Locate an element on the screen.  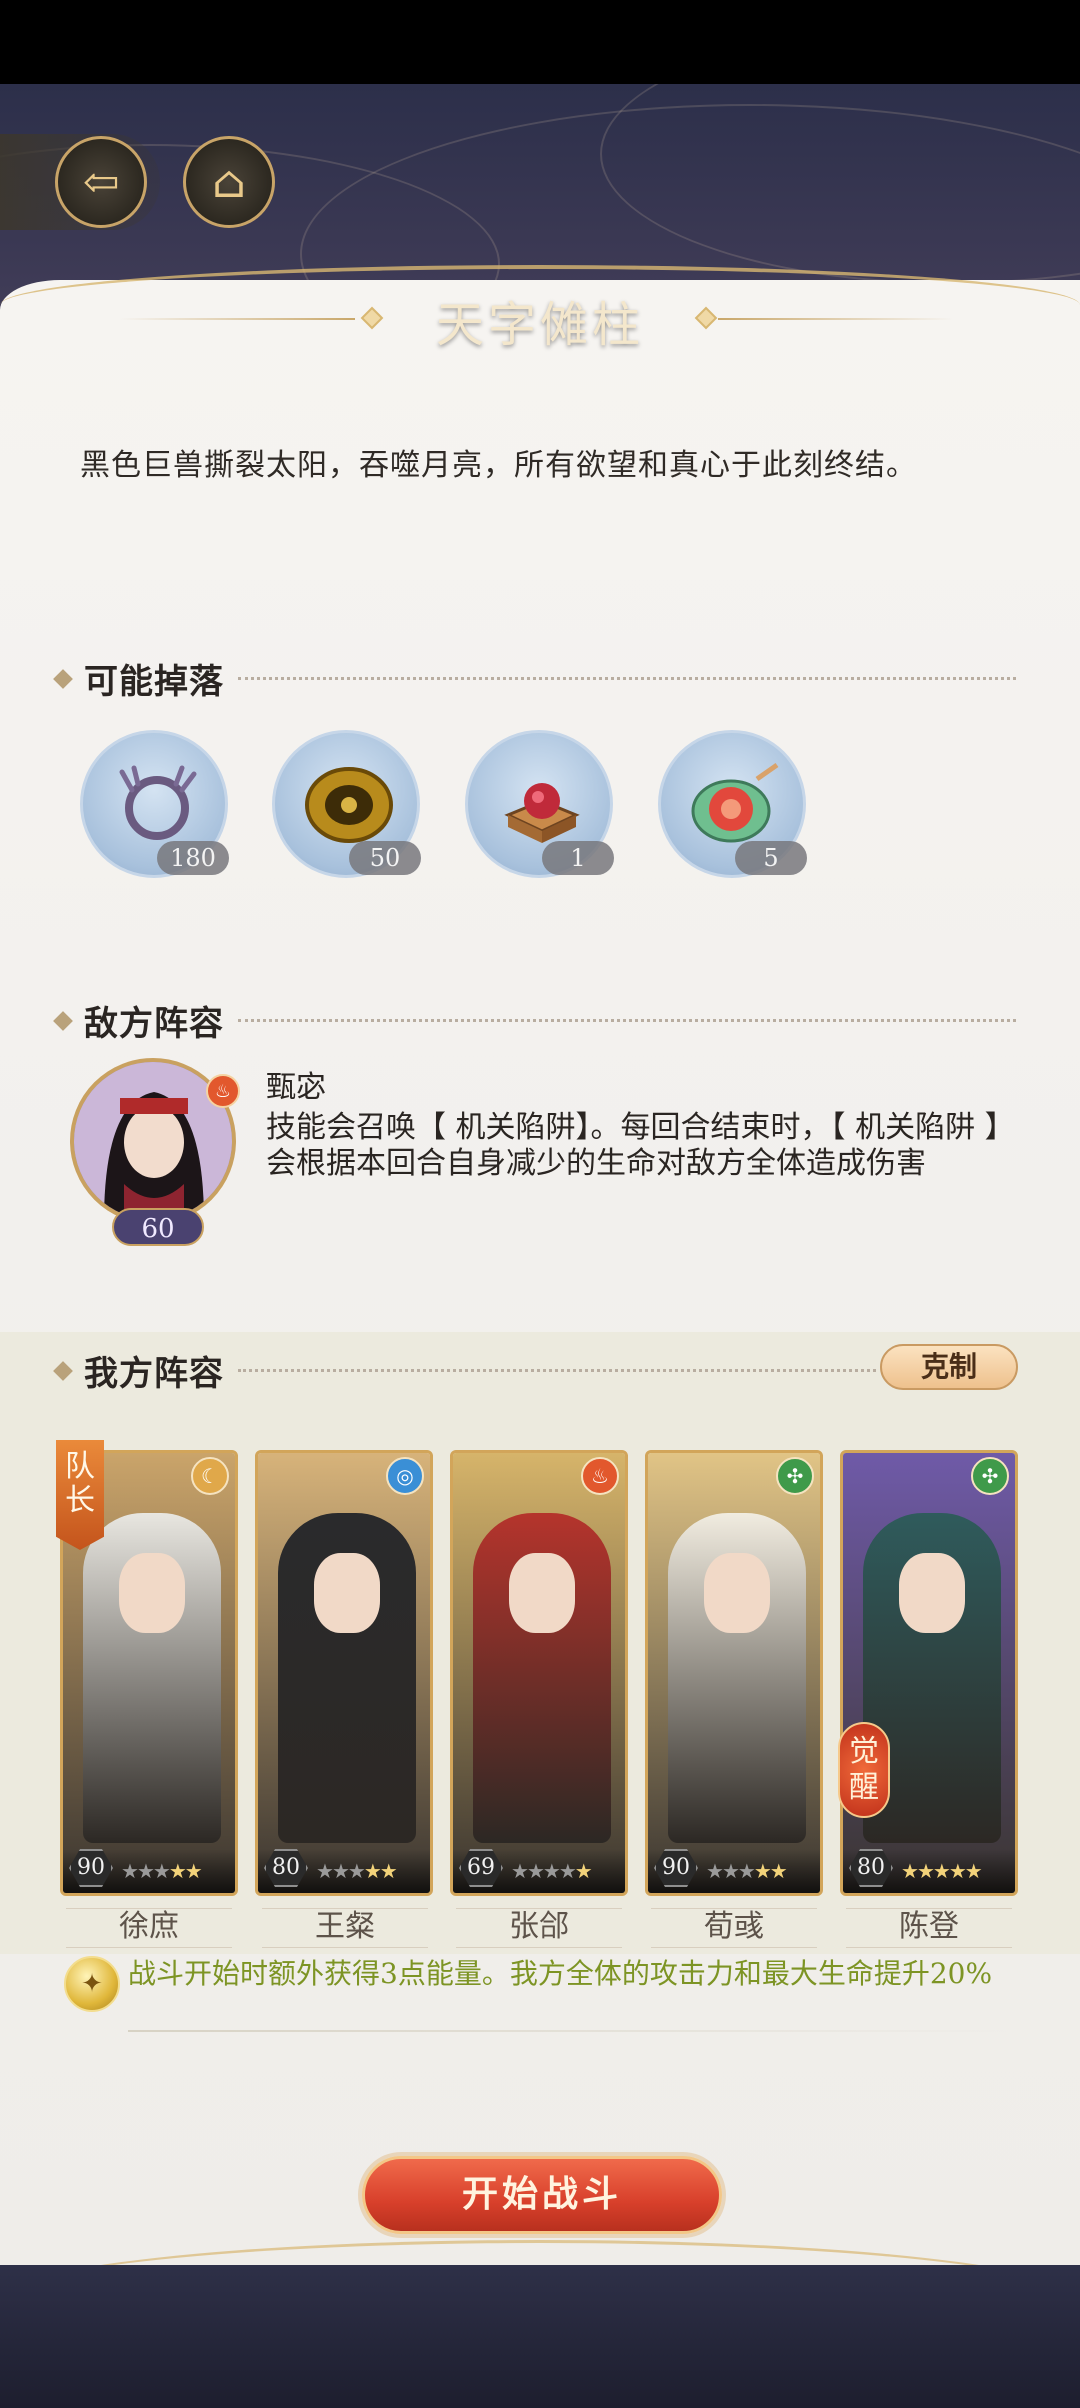
enemy-section-header: 敌方阵容 is located at coordinates (534, 1020).